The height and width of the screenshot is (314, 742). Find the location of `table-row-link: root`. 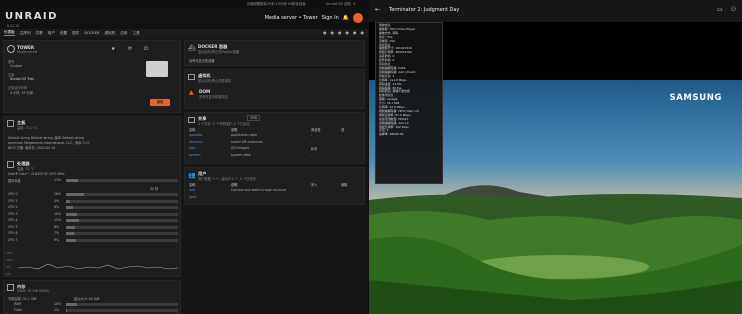

table-row-link: root is located at coordinates (192, 190).